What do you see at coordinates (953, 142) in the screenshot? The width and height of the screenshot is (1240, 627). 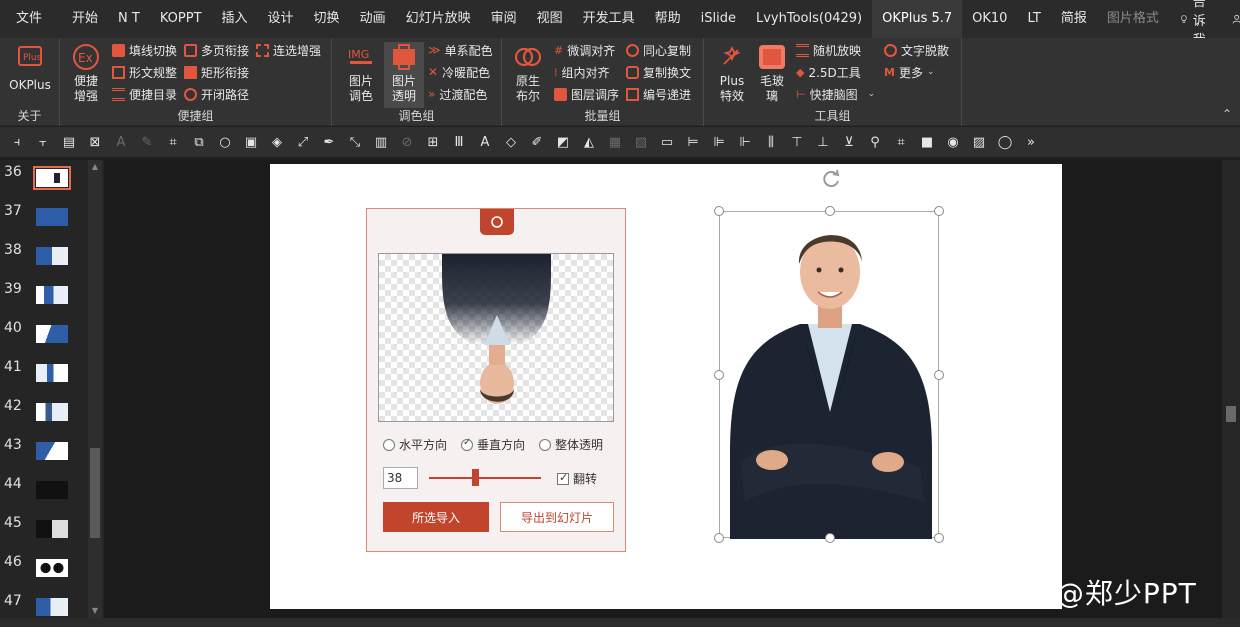 I see `eye-icon: ◉` at bounding box center [953, 142].